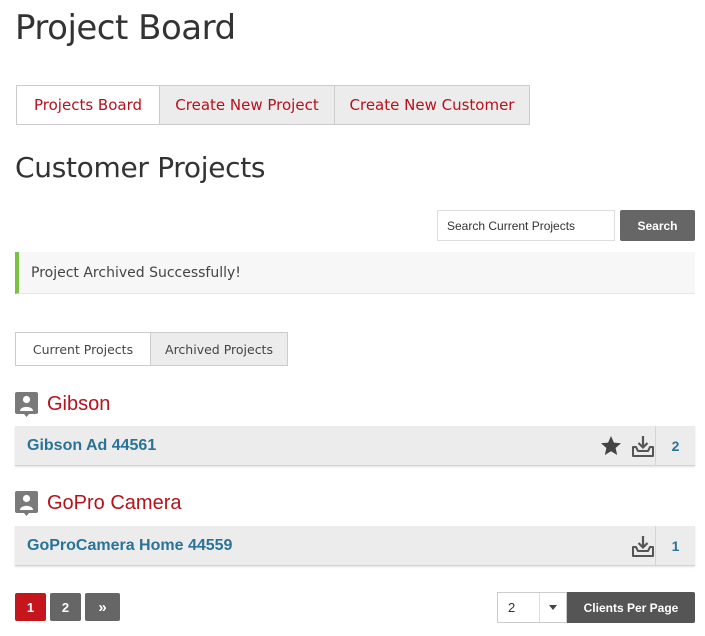 This screenshot has height=636, width=705. I want to click on project-link: Gibson Ad 44561, so click(91, 446).